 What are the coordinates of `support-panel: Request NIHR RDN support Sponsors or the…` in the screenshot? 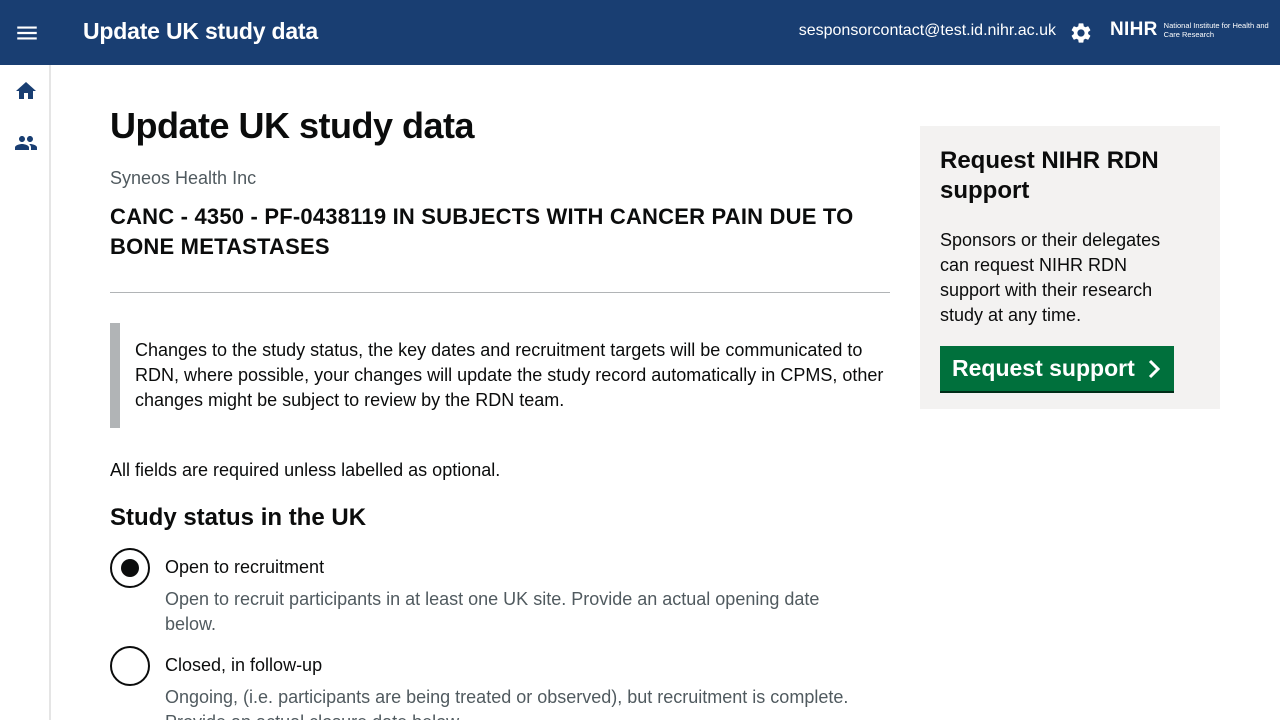 It's located at (1070, 267).